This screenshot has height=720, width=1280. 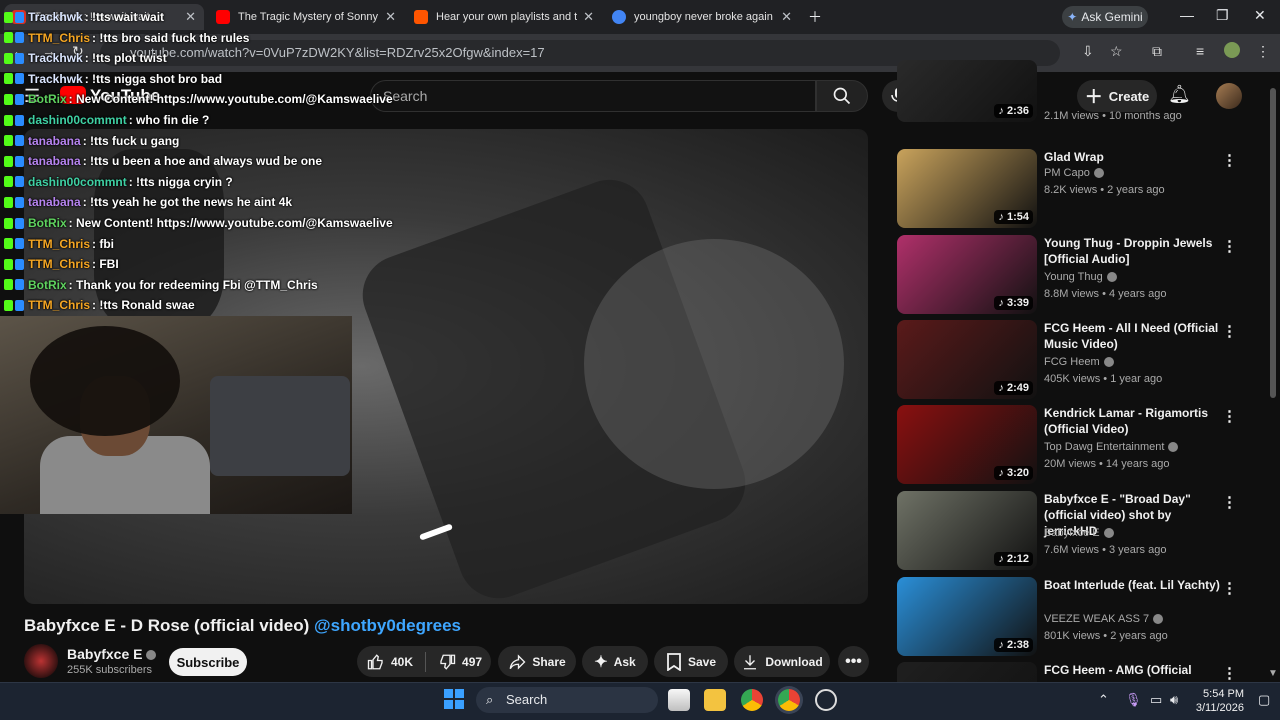 What do you see at coordinates (967, 616) in the screenshot?
I see `video-thumbnail: ♪ 2:38` at bounding box center [967, 616].